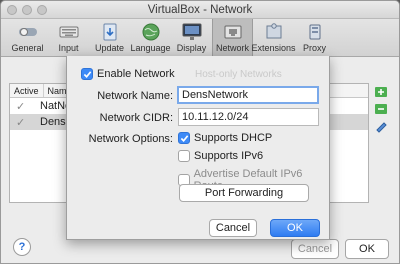 This screenshot has height=264, width=400. I want to click on column-active: Active, so click(27, 90).